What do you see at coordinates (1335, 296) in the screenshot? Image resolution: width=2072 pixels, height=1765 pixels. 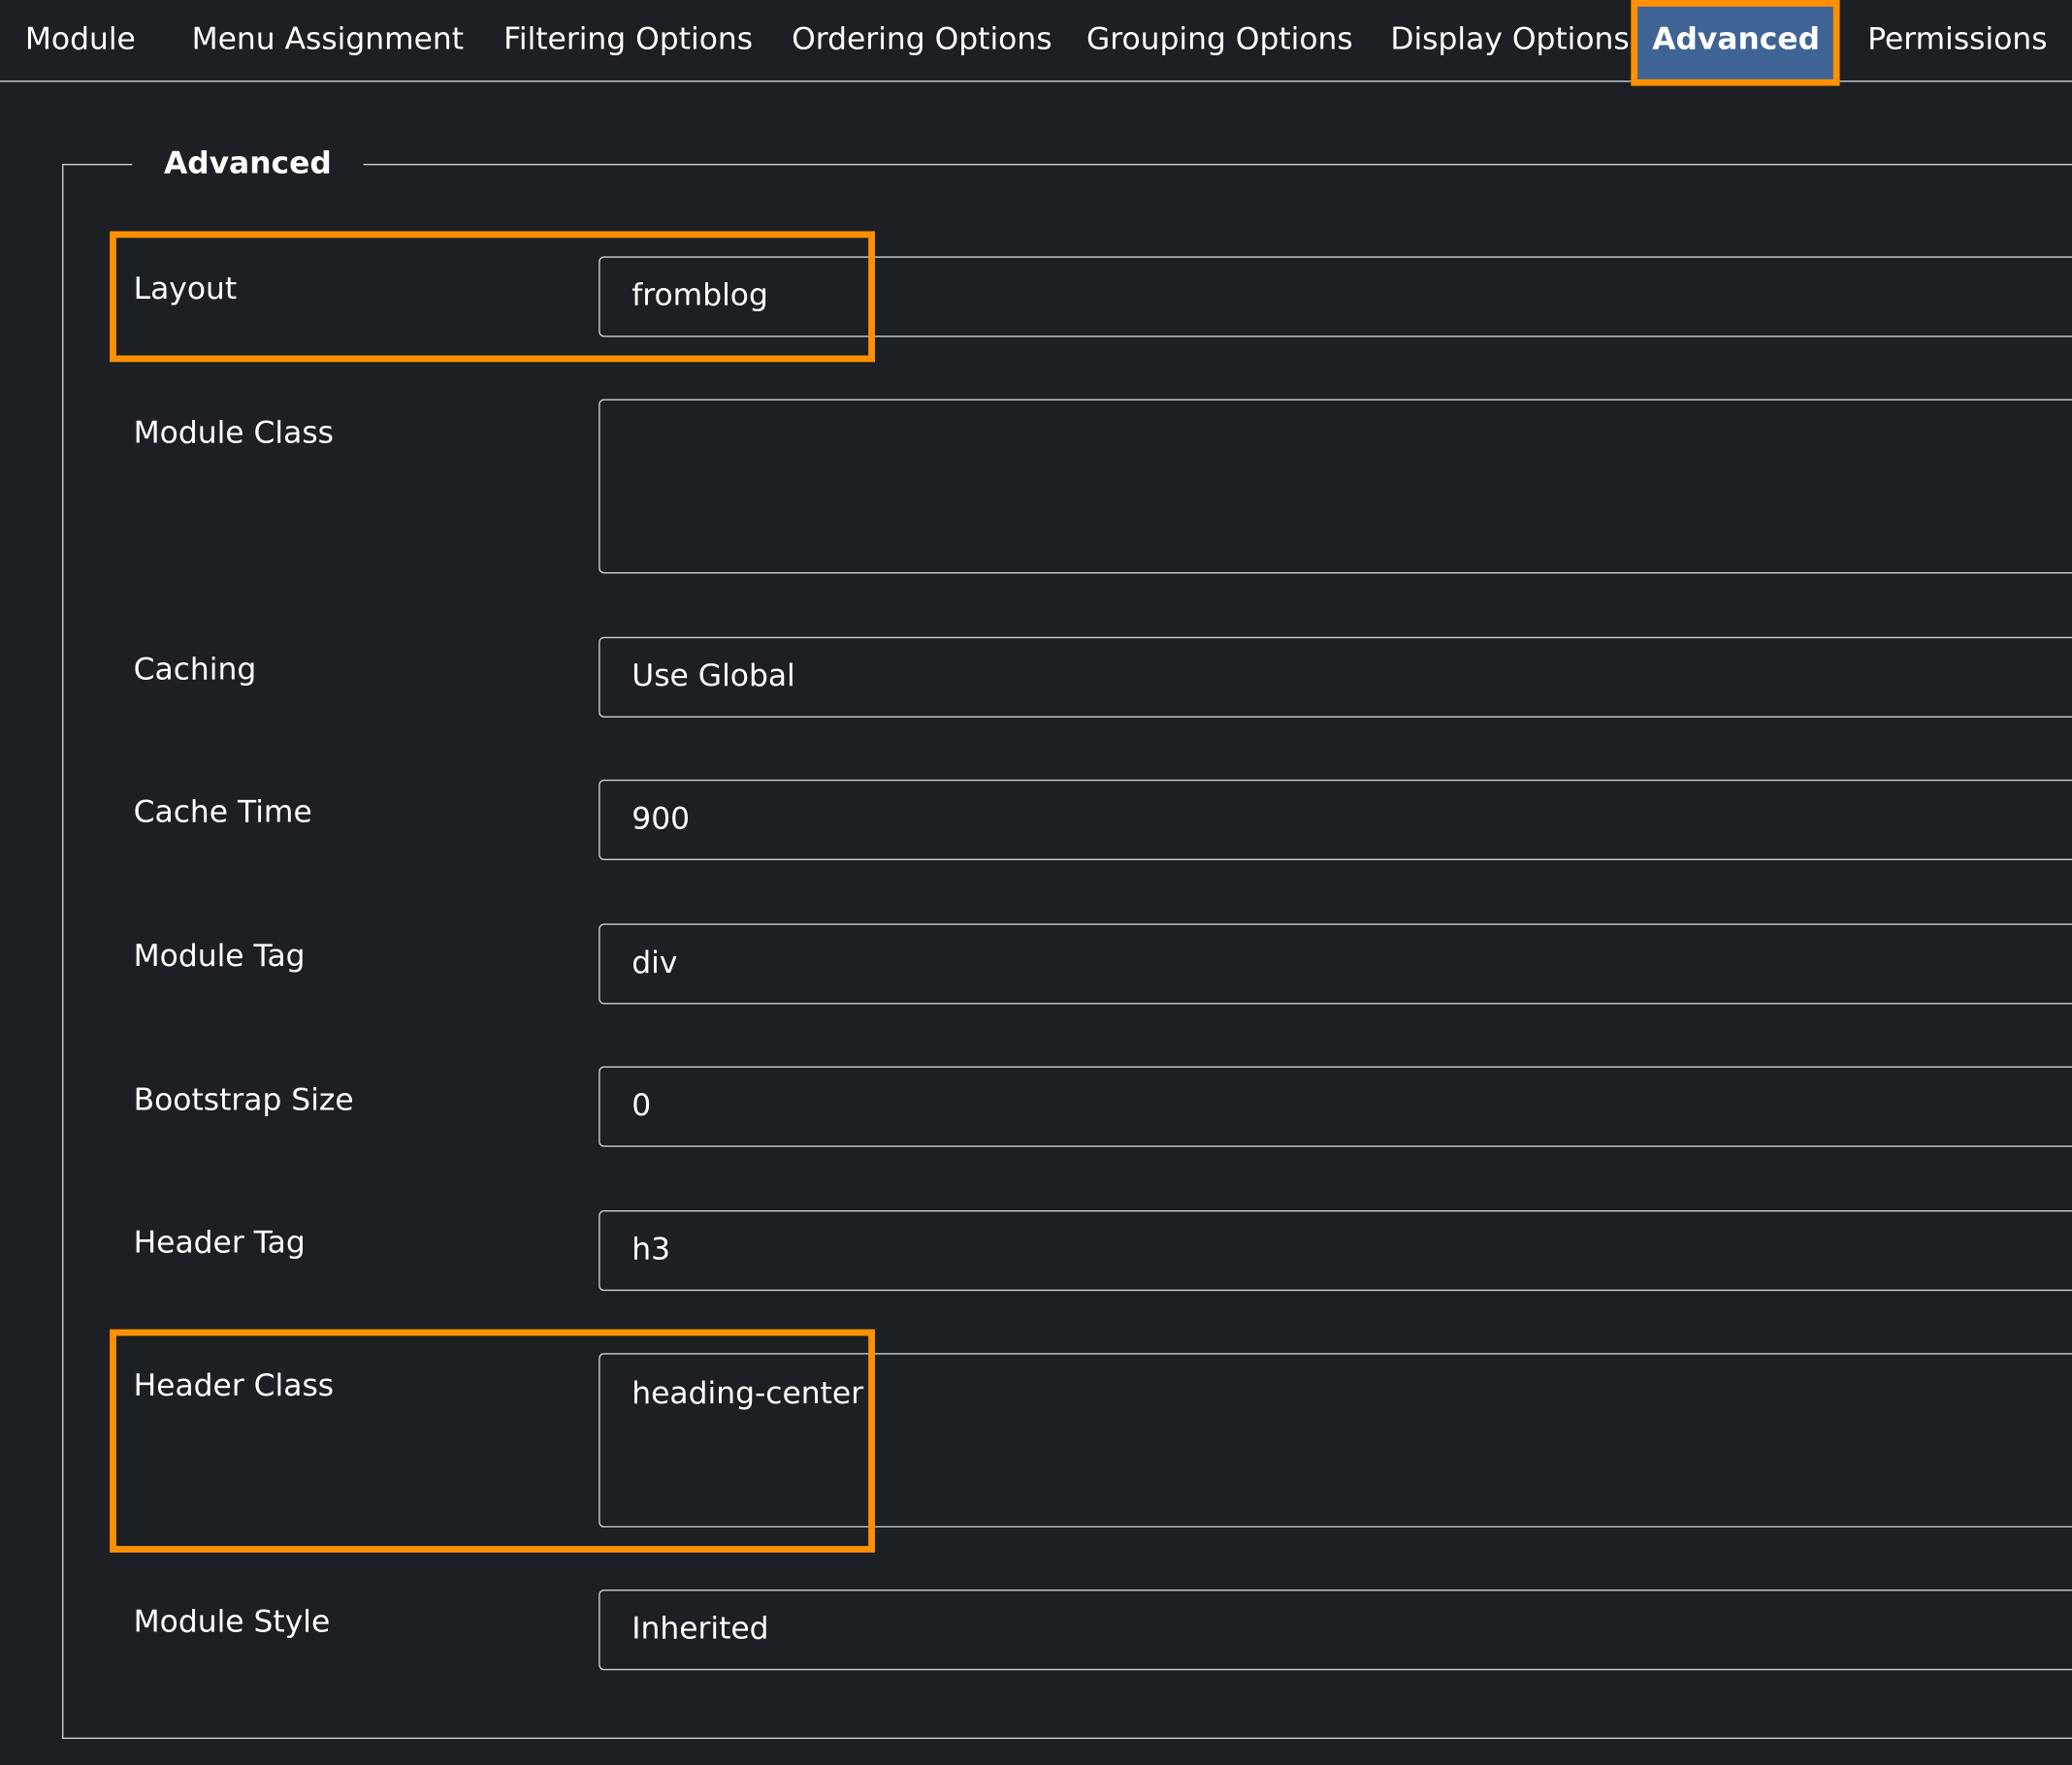 I see `layout-select: fromblog` at bounding box center [1335, 296].